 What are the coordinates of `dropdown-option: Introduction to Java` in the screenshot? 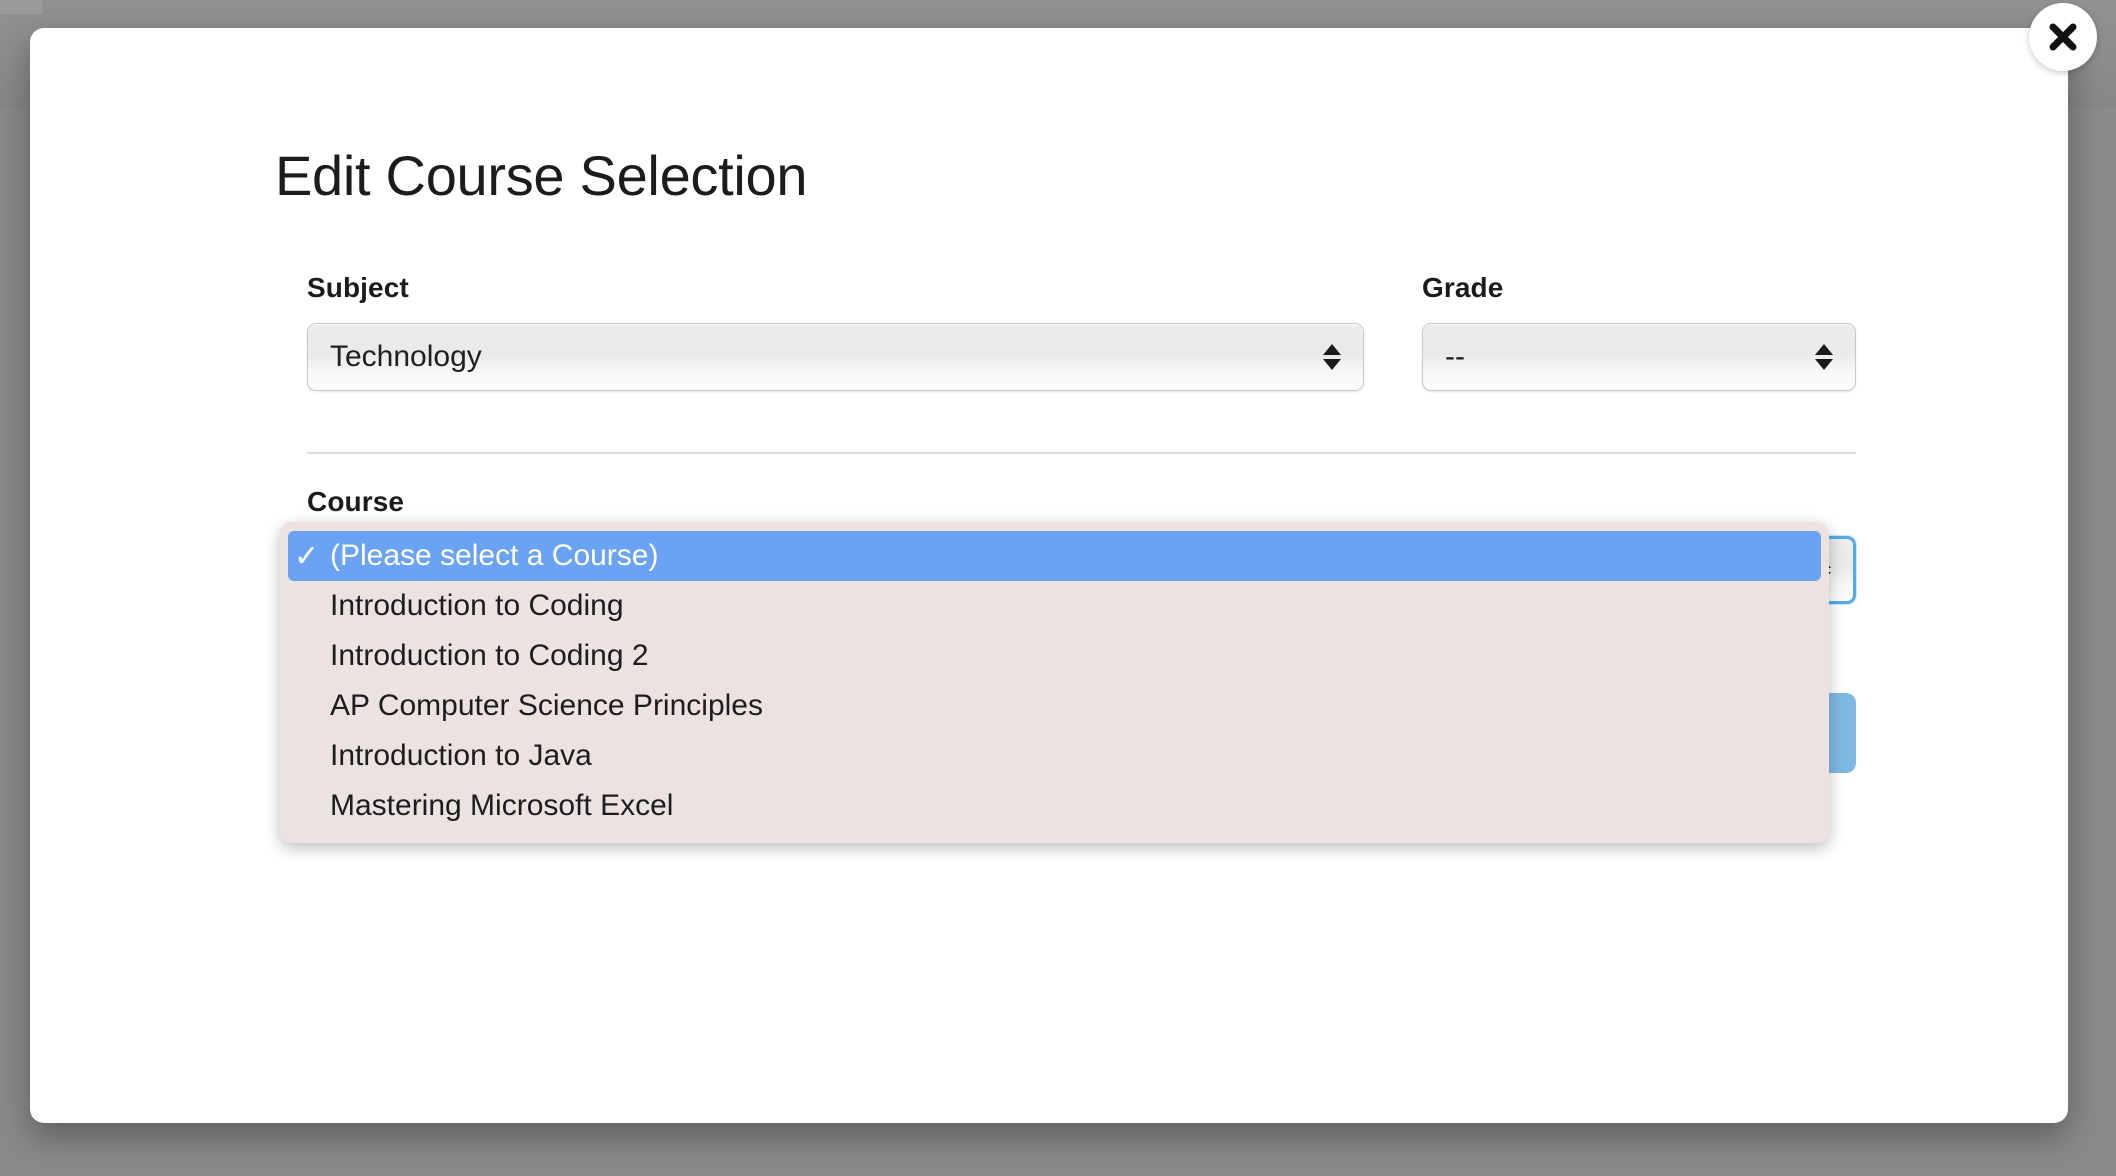 It's located at (1054, 756).